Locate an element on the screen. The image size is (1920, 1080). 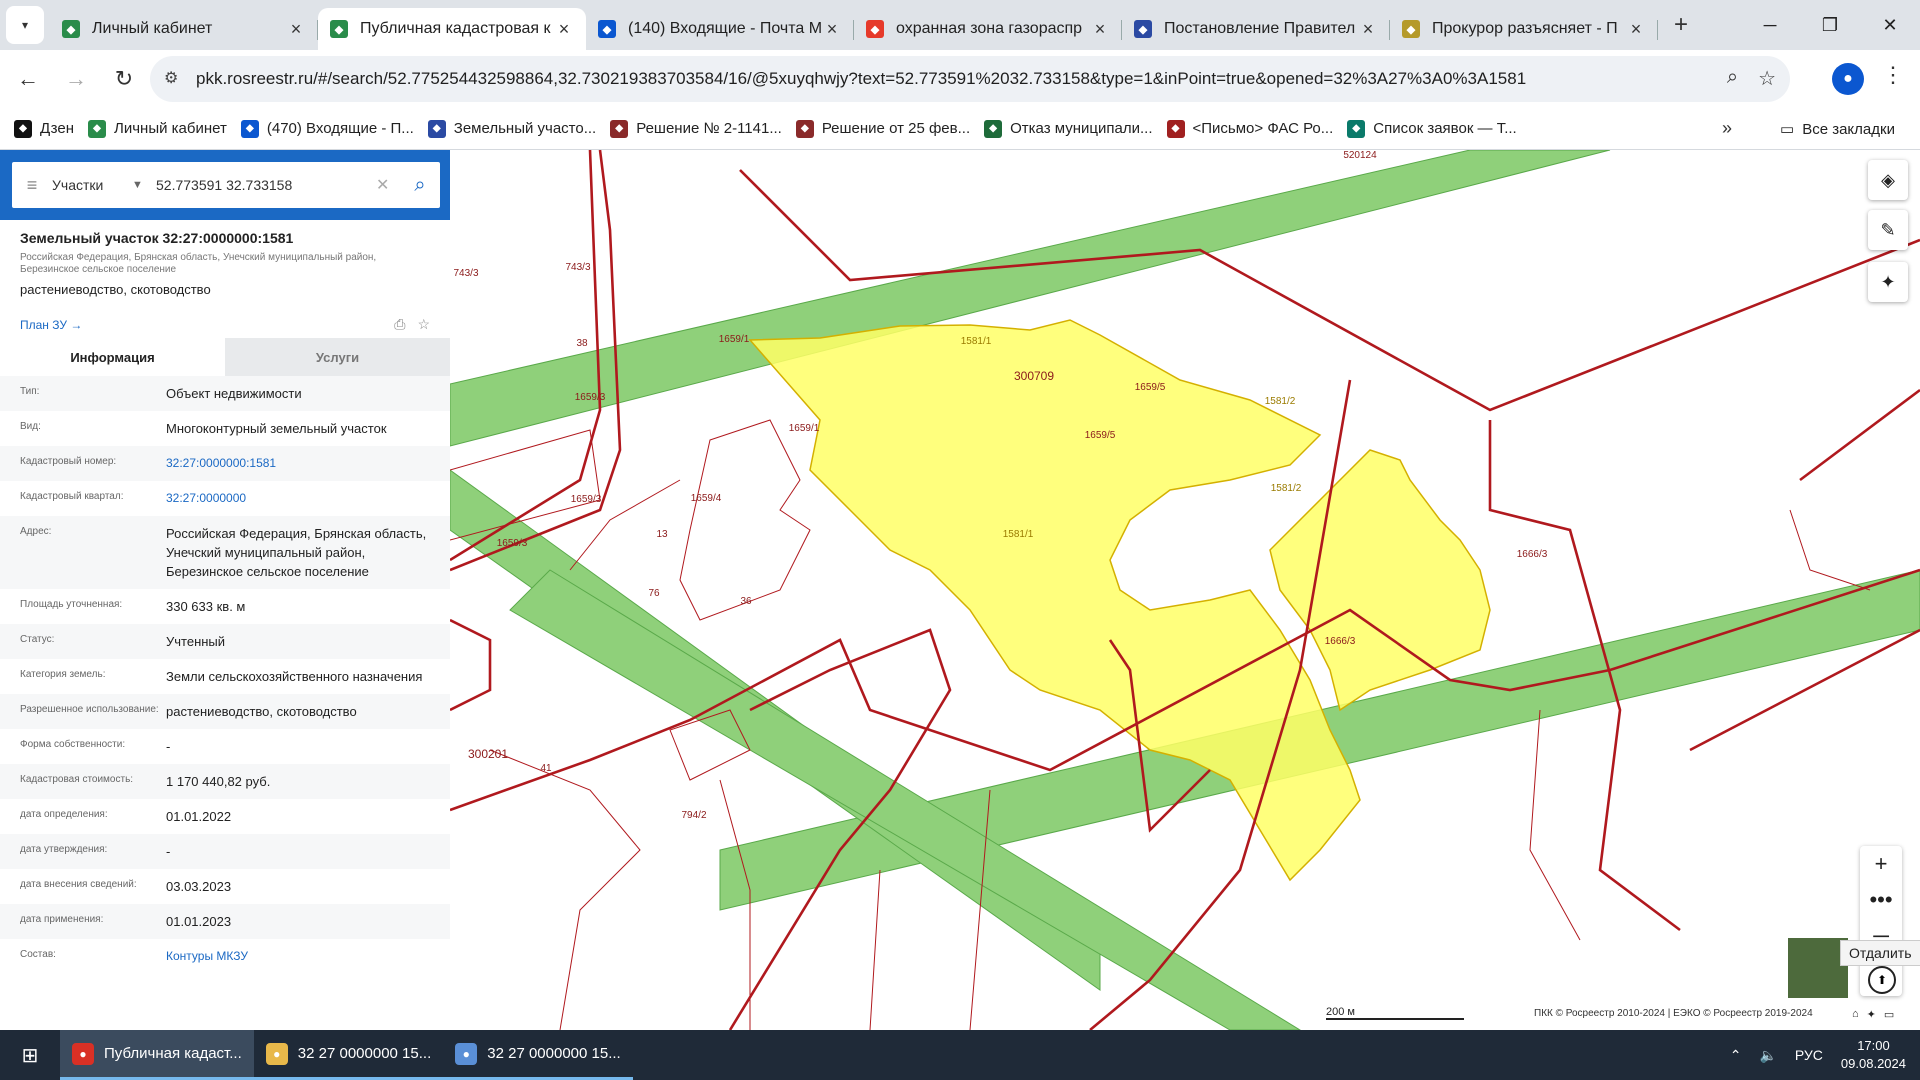
forward-button: → is located at coordinates (76, 79).